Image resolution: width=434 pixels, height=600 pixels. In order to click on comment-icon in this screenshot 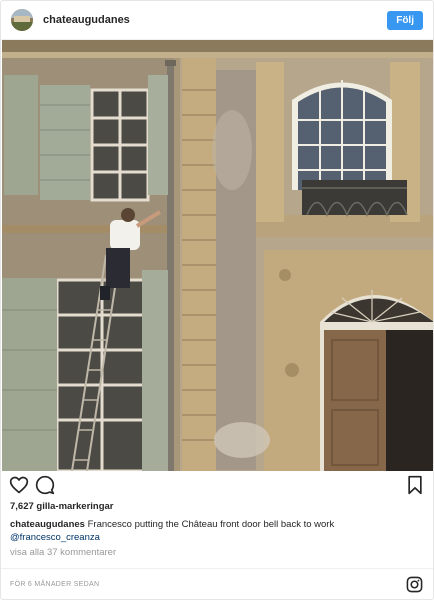, I will do `click(45, 485)`.